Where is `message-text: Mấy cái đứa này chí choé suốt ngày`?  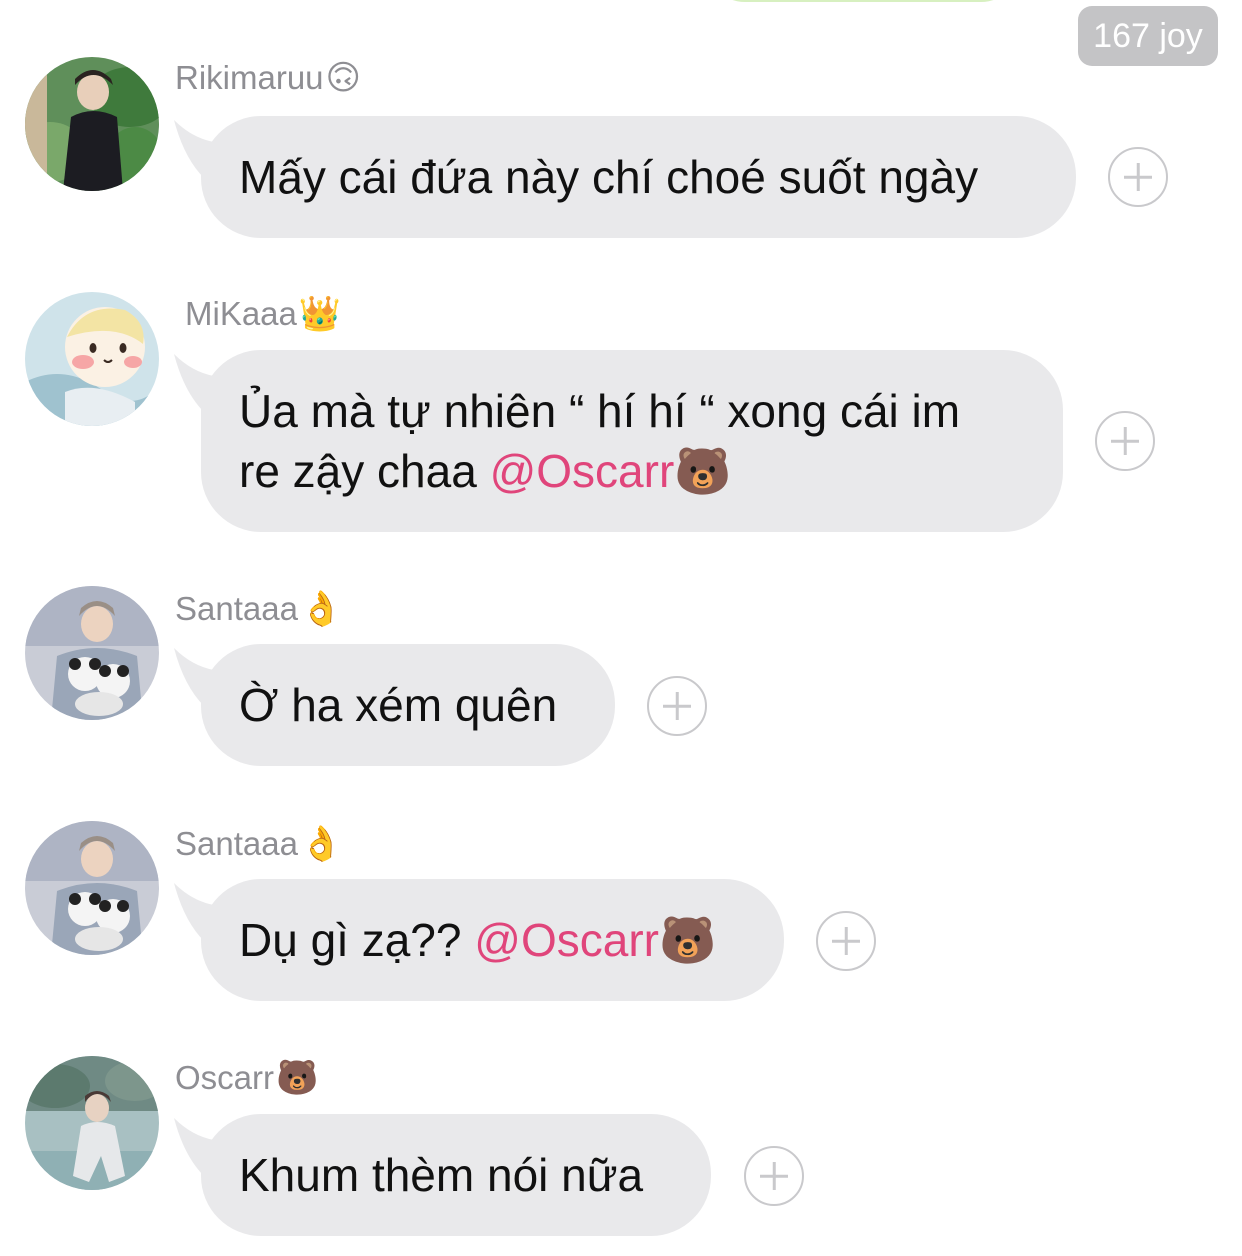
message-text: Mấy cái đứa này chí choé suốt ngày is located at coordinates (609, 177).